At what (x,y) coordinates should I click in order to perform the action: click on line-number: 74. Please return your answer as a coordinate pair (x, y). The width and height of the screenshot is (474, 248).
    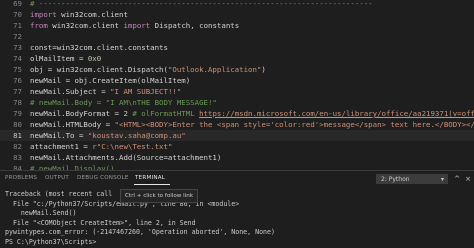
    Looking at the image, I should click on (17, 58).